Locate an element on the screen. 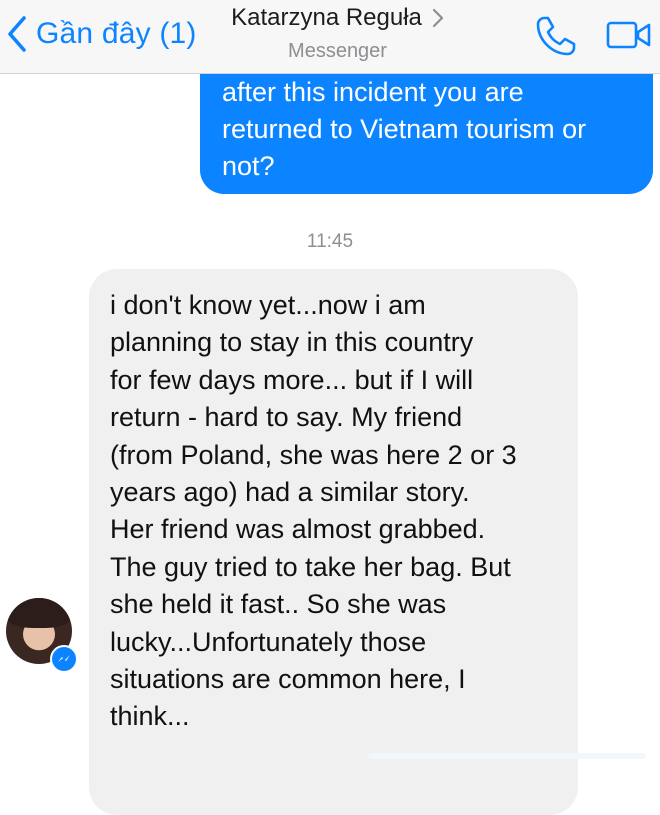 The width and height of the screenshot is (660, 815). message-line: planning to stay in this country is located at coordinates (292, 342).